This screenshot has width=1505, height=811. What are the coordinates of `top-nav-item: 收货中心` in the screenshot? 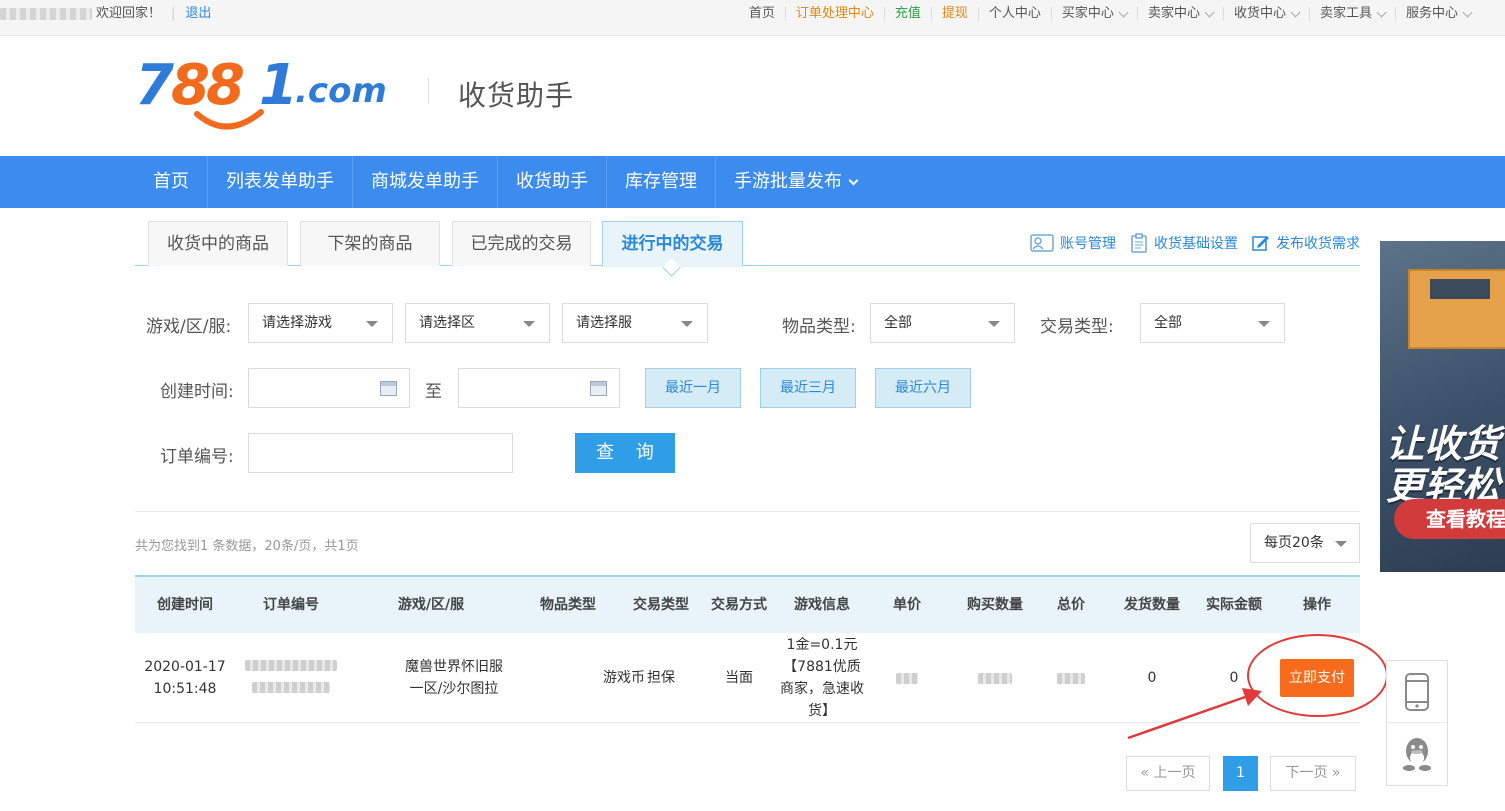 It's located at (1265, 14).